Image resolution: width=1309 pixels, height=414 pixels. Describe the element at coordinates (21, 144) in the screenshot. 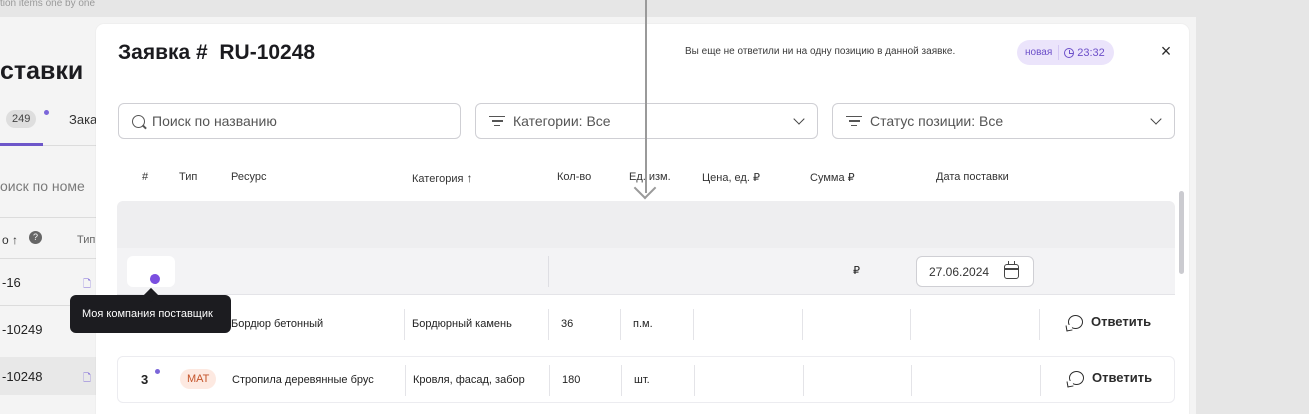

I see `active-tab-underline` at that location.